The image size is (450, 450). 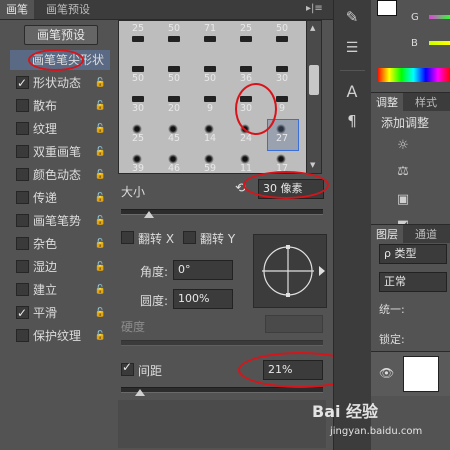 I want to click on paragraph-icon: ¶, so click(x=352, y=121).